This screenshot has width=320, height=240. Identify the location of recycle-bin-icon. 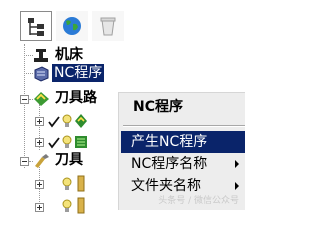
(108, 26).